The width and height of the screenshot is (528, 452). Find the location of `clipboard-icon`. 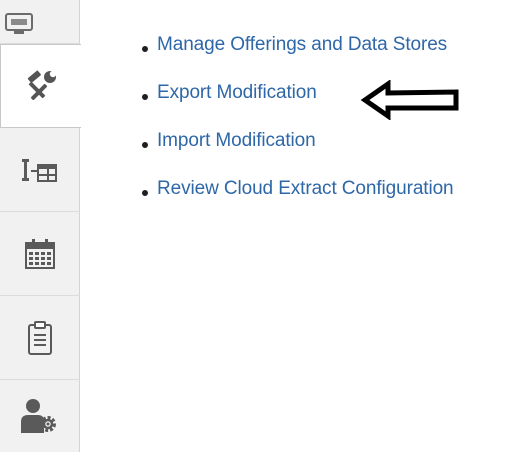

clipboard-icon is located at coordinates (40, 337).